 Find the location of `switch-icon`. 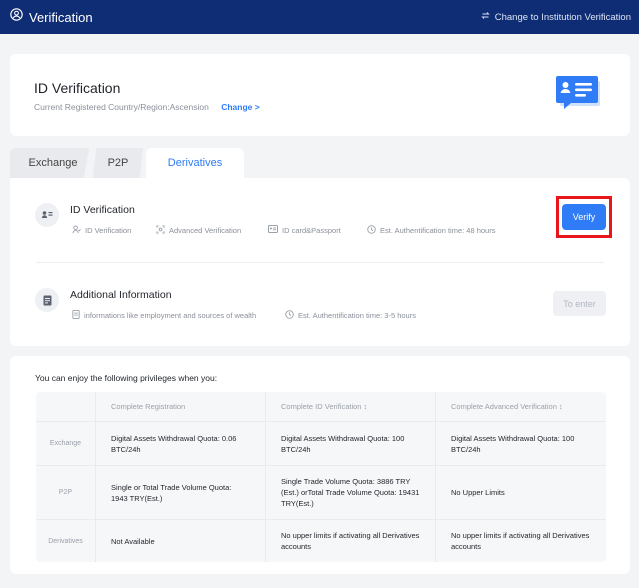

switch-icon is located at coordinates (485, 17).